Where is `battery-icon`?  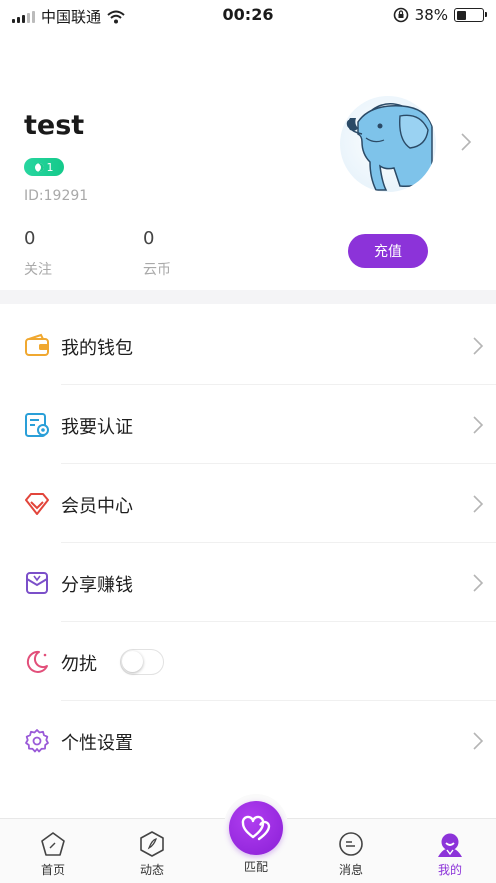
battery-icon is located at coordinates (470, 15).